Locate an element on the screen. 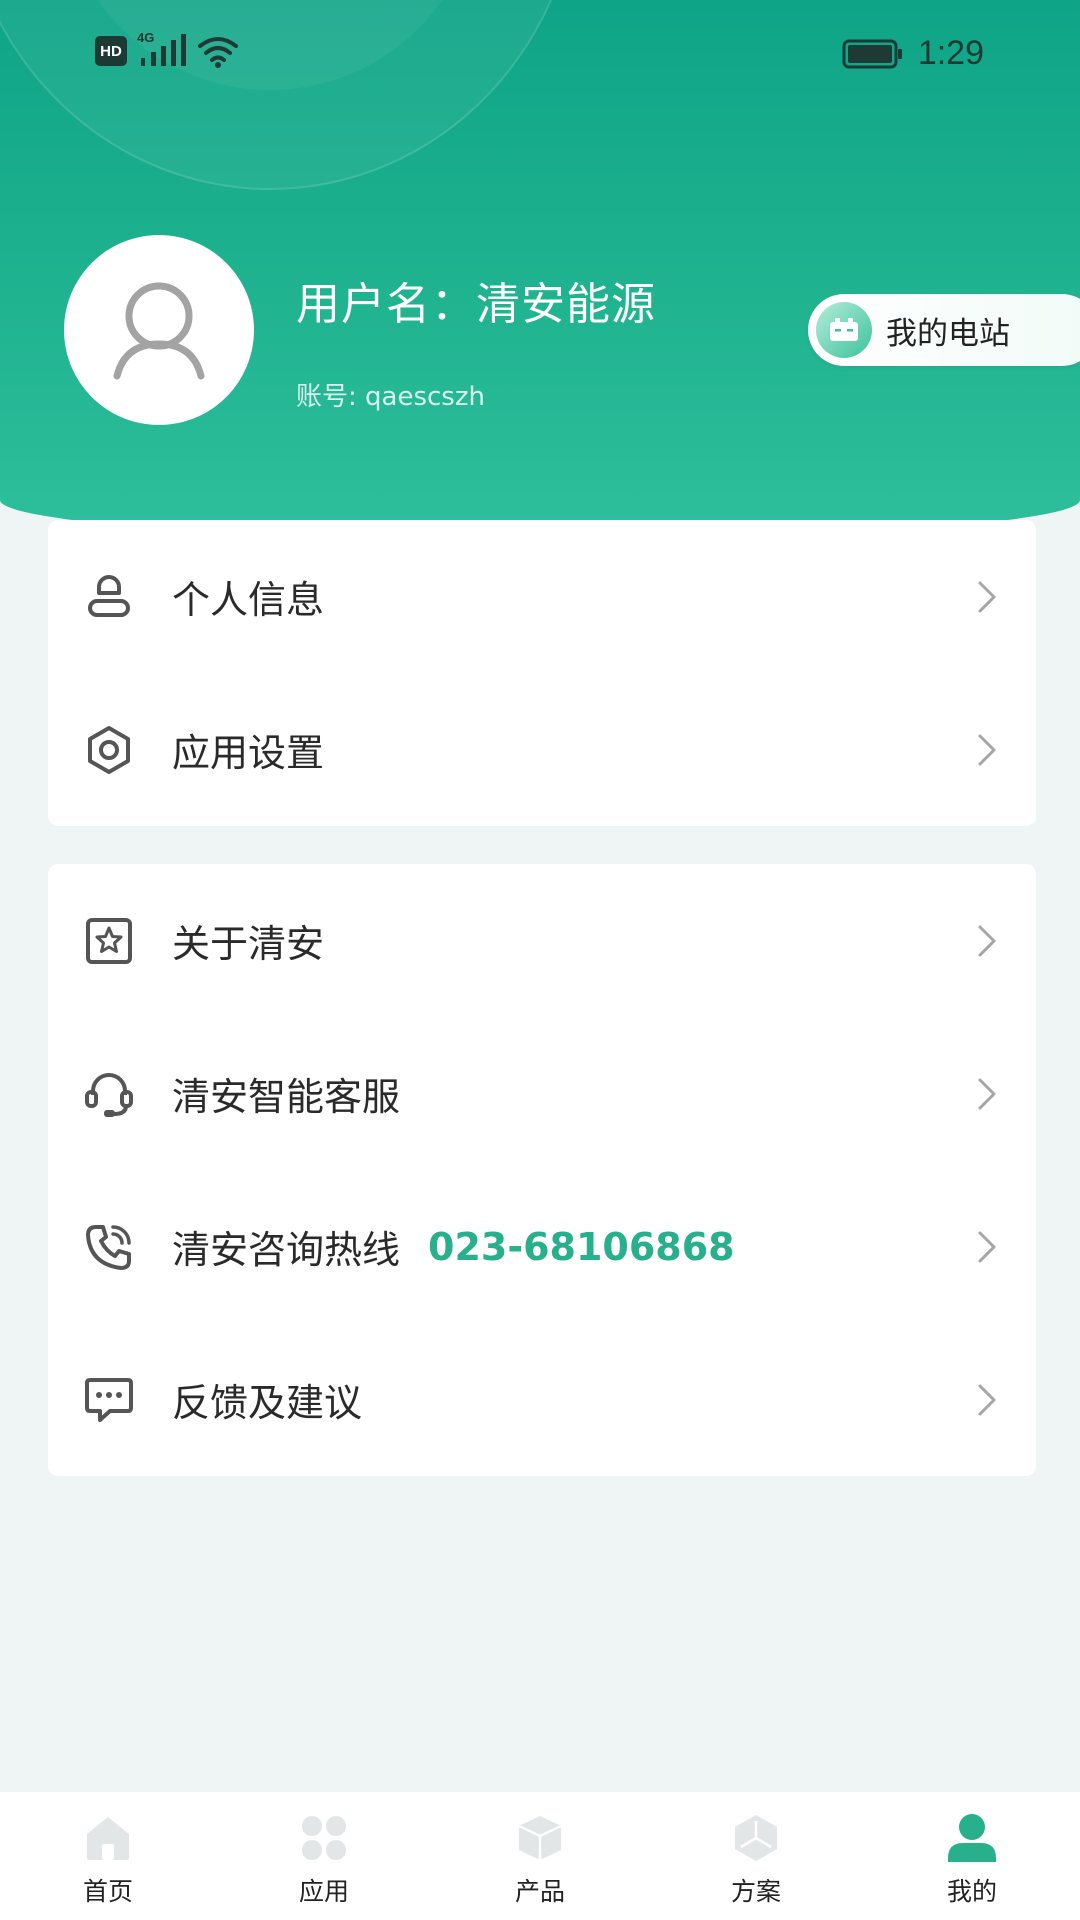 This screenshot has height=1920, width=1080. wifi-icon is located at coordinates (218, 52).